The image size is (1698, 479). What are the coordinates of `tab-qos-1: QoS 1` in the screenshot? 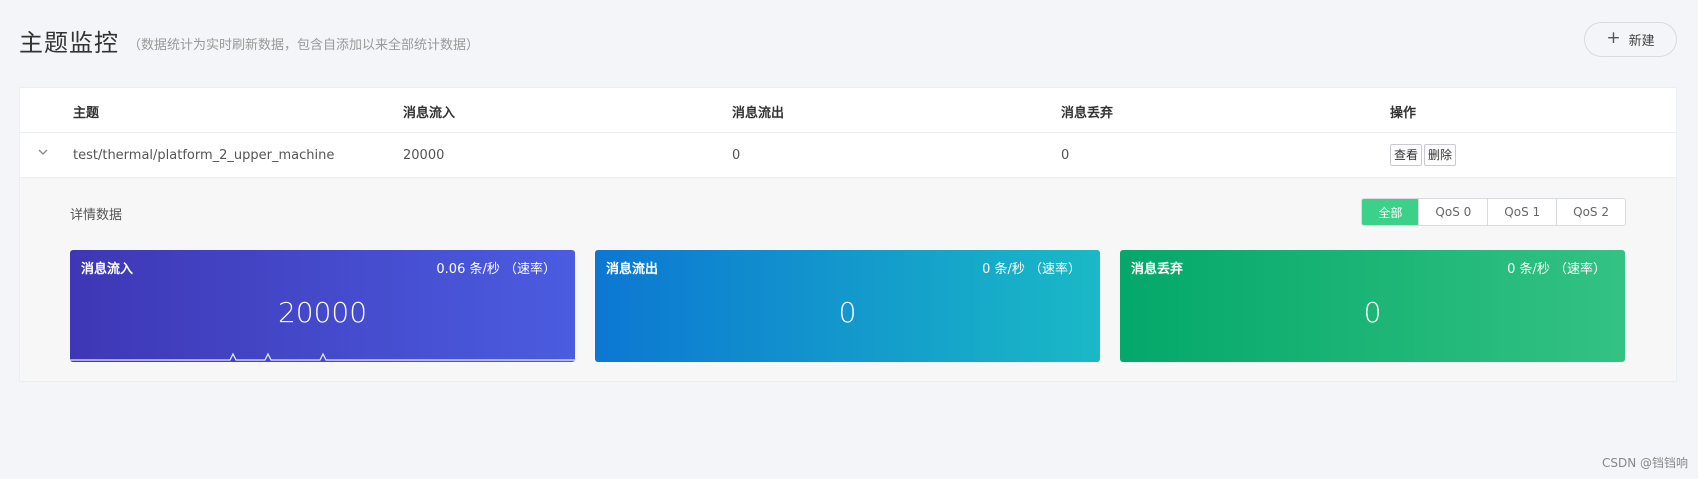 It's located at (1521, 212).